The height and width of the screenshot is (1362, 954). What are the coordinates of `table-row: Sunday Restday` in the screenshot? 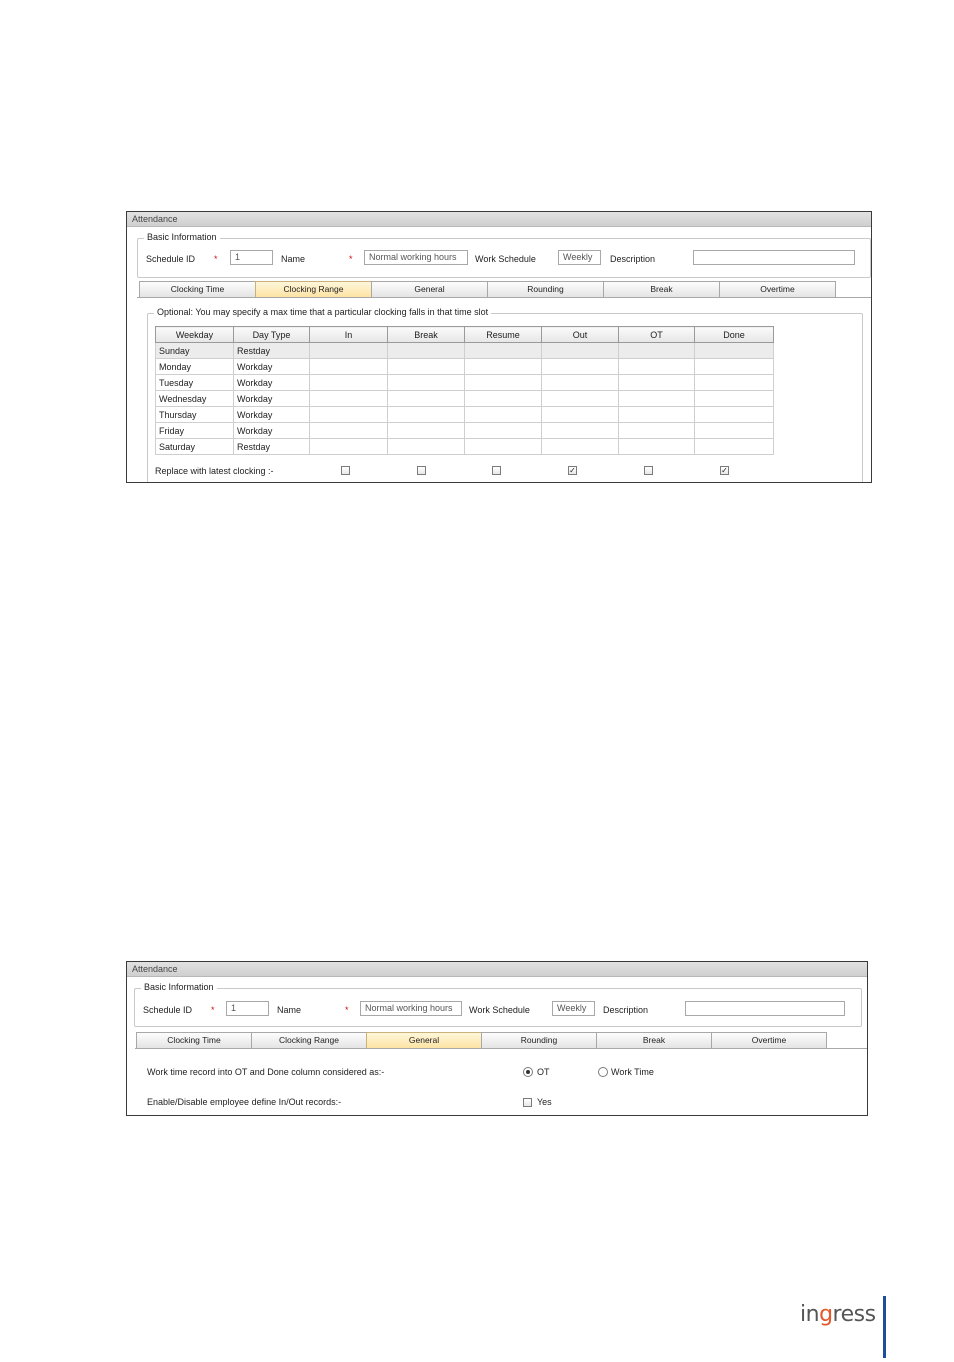 It's located at (464, 350).